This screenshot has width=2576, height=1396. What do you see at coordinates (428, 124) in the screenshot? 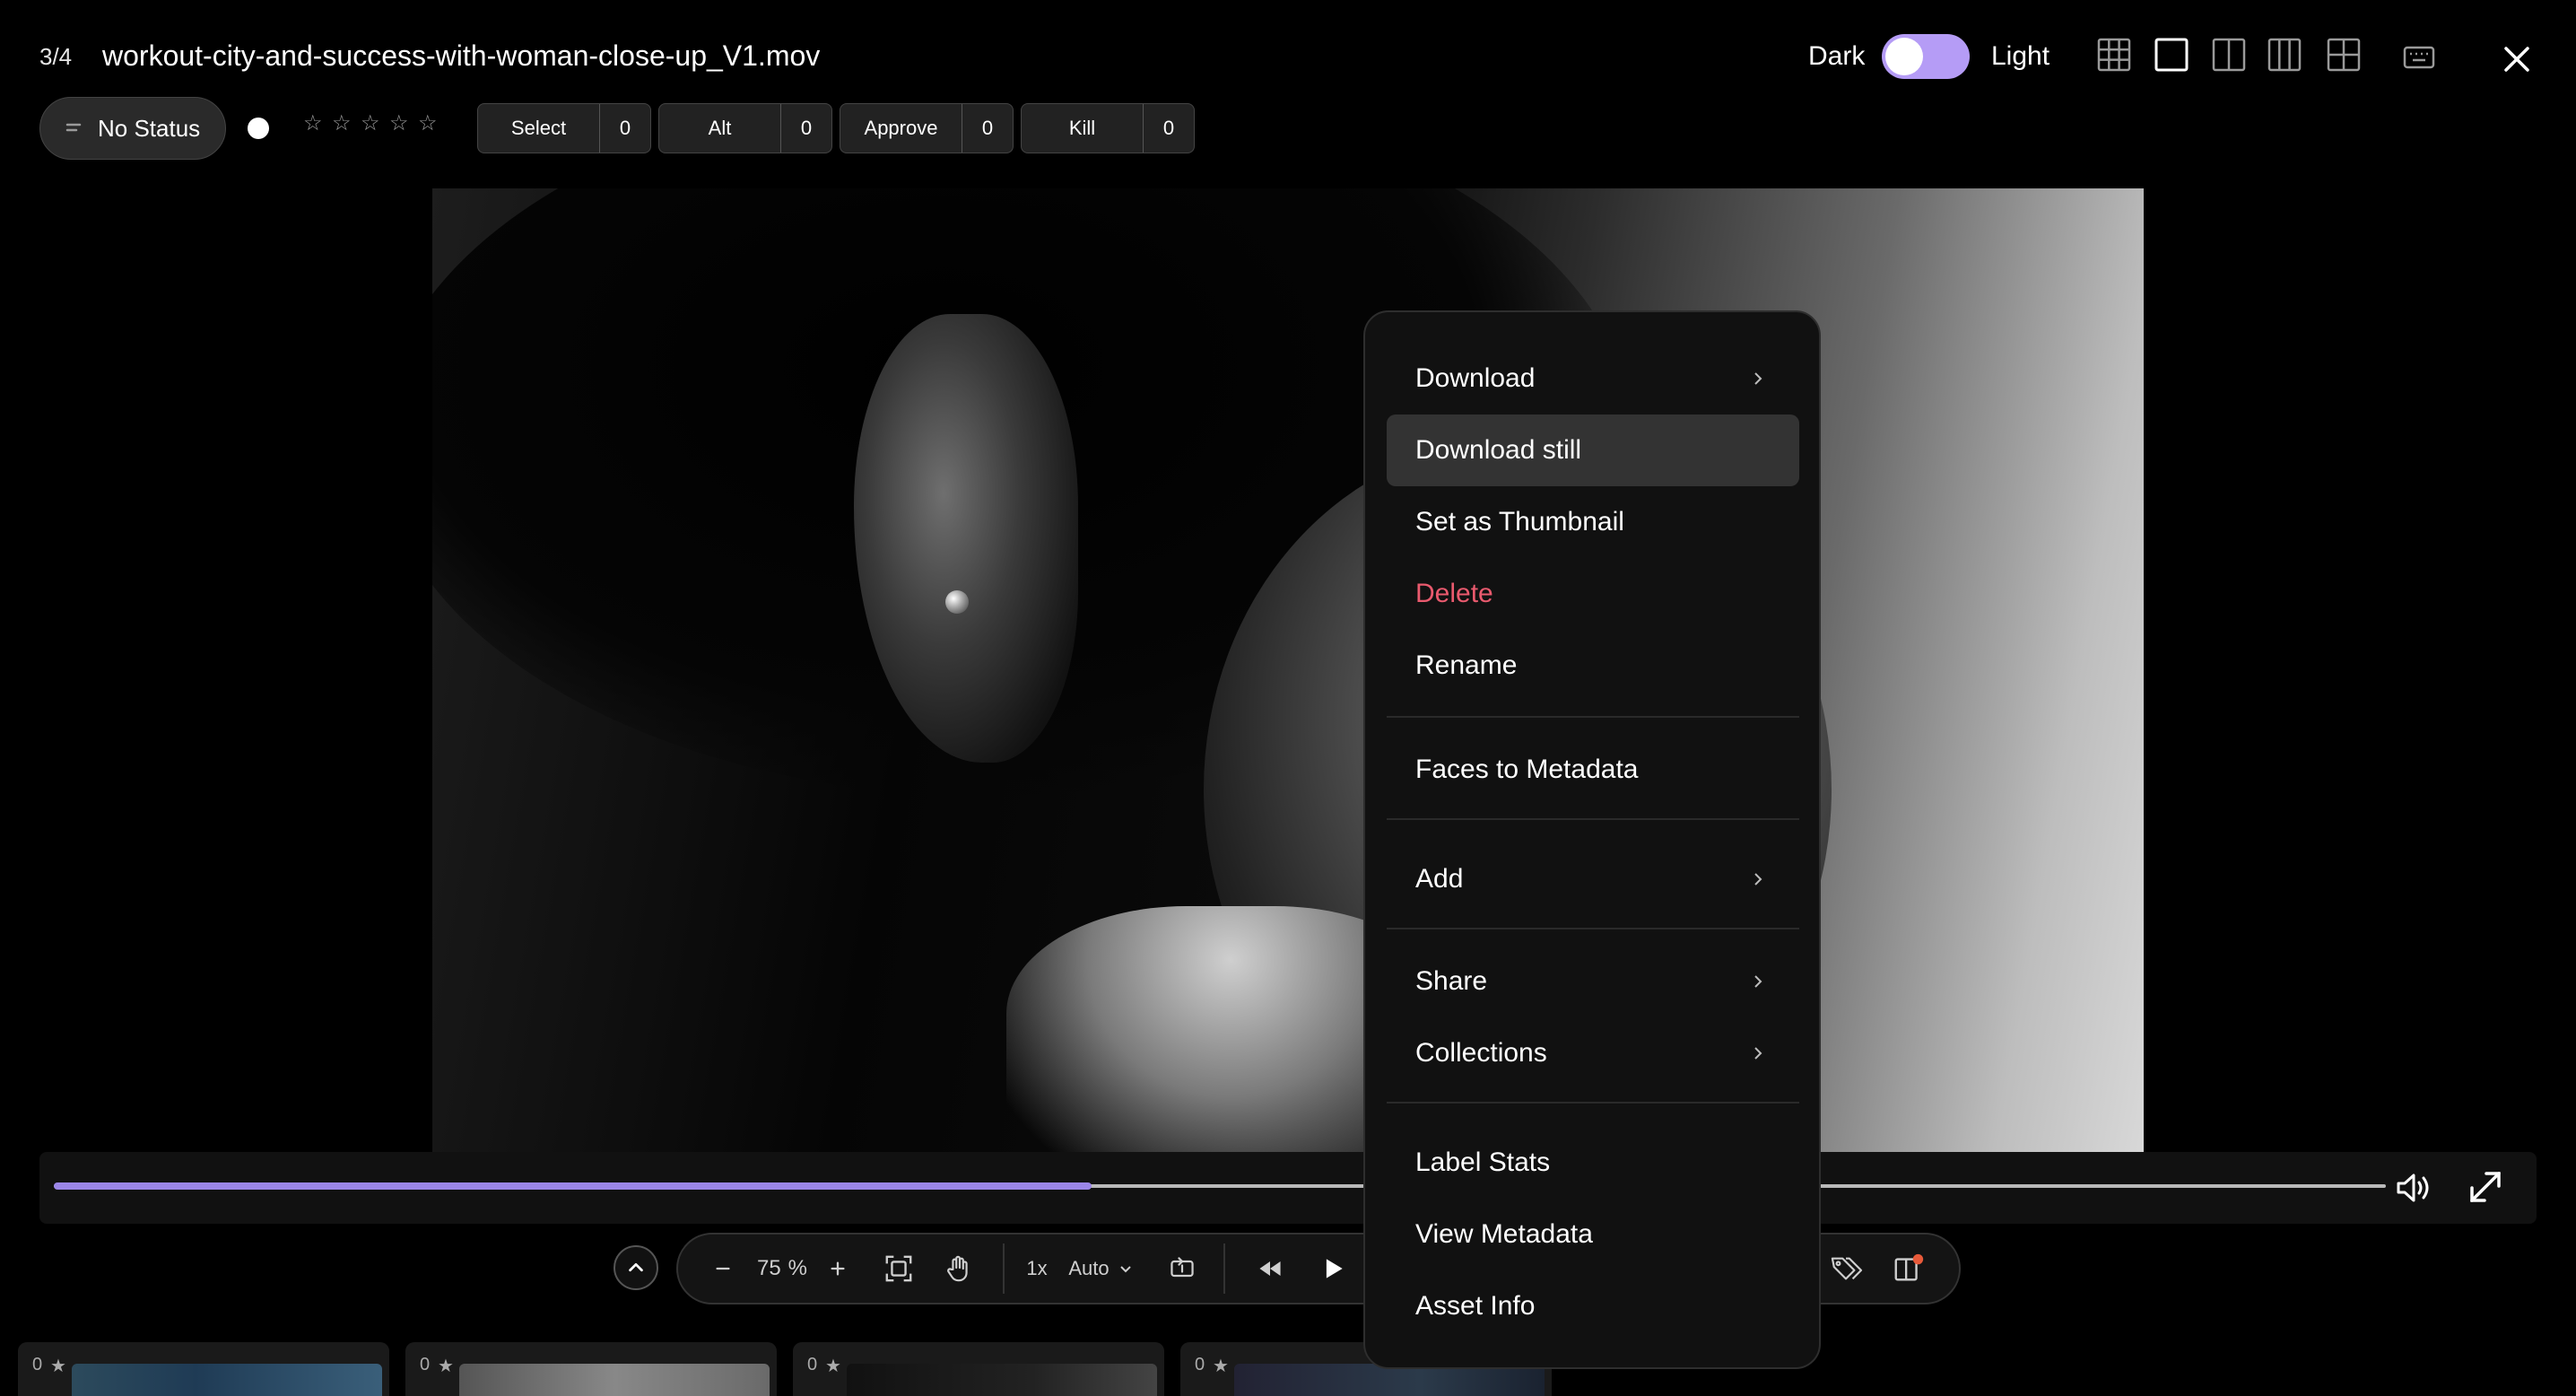
I see `star-5-icon: ☆` at bounding box center [428, 124].